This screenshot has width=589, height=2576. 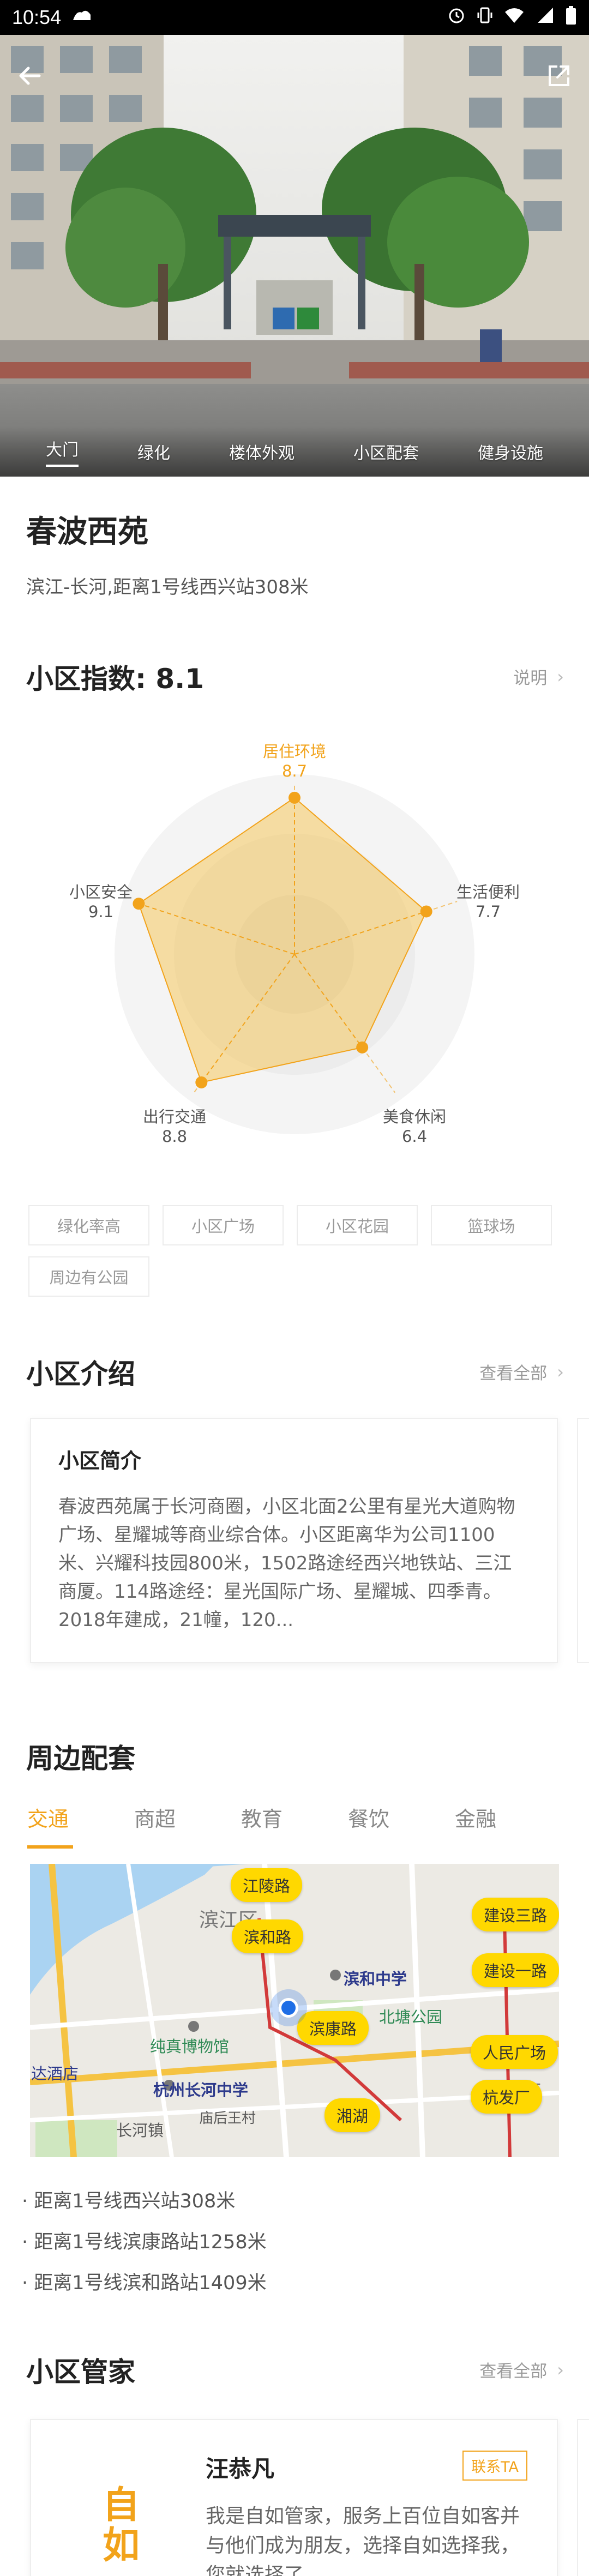 I want to click on photo-tab-facilities: 小区配套, so click(x=386, y=452).